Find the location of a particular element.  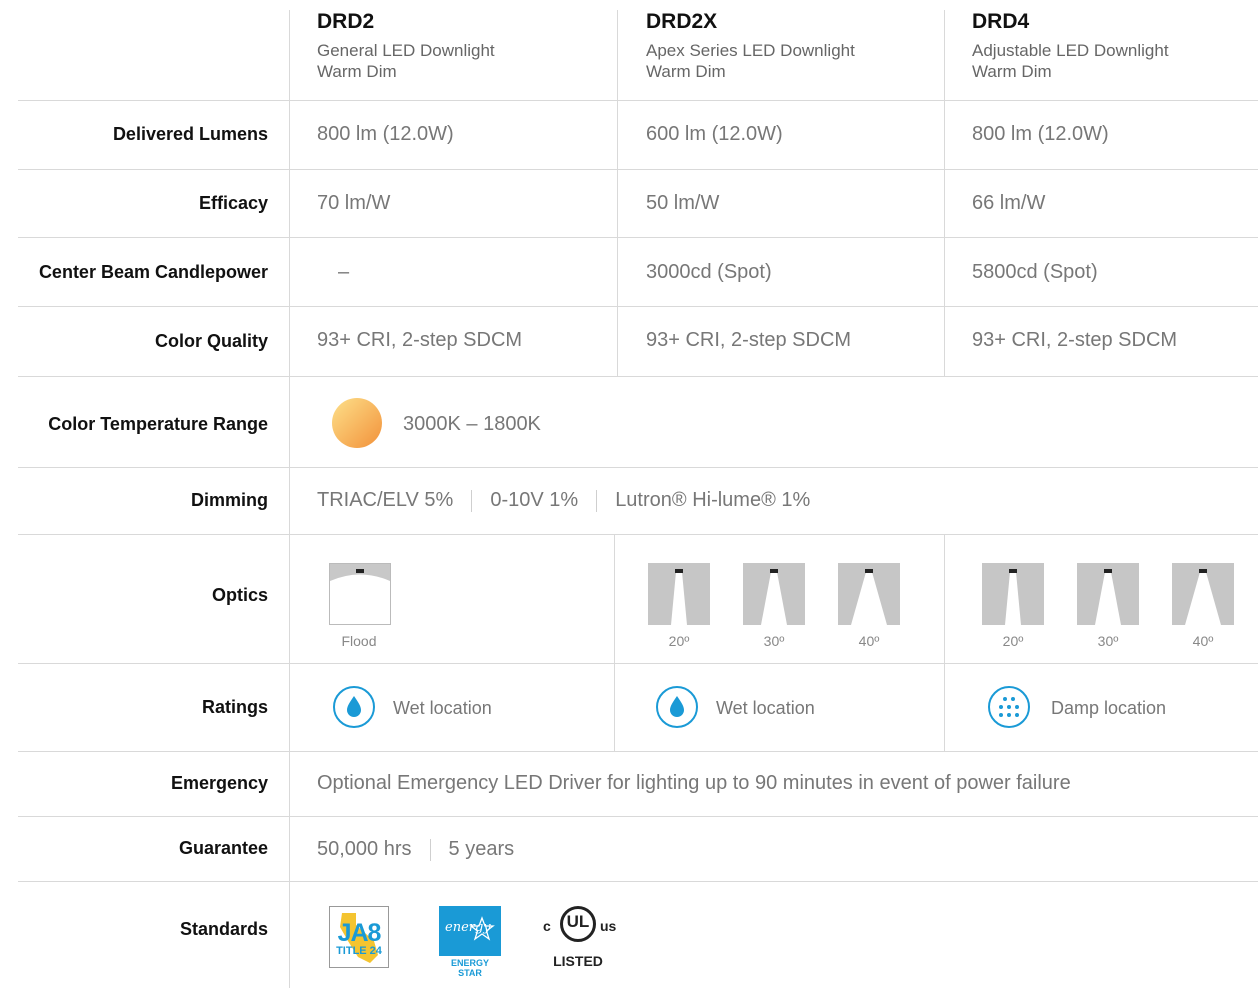

cbcp-value: – is located at coordinates (344, 272).